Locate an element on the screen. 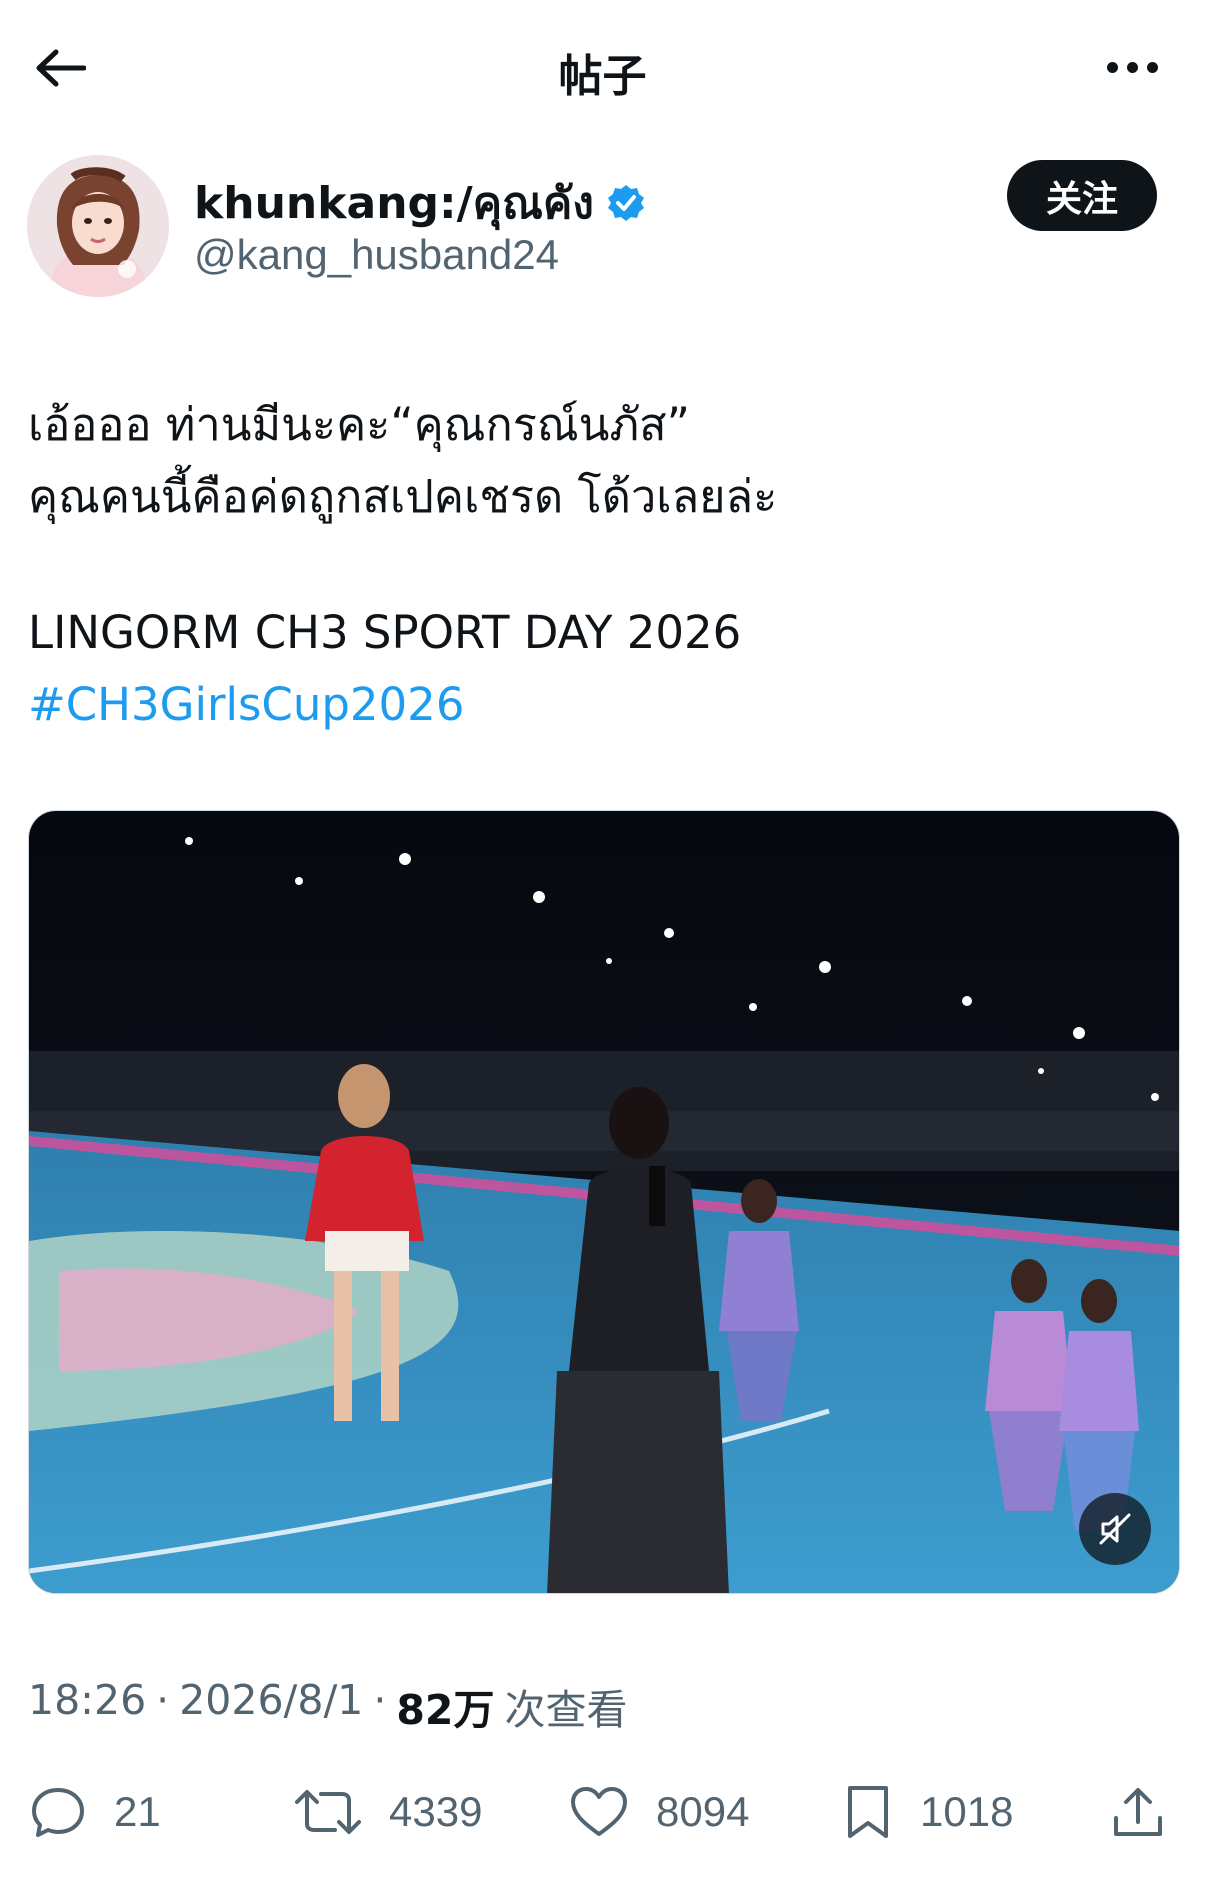 Image resolution: width=1205 pixels, height=1886 pixels. avatar is located at coordinates (98, 226).